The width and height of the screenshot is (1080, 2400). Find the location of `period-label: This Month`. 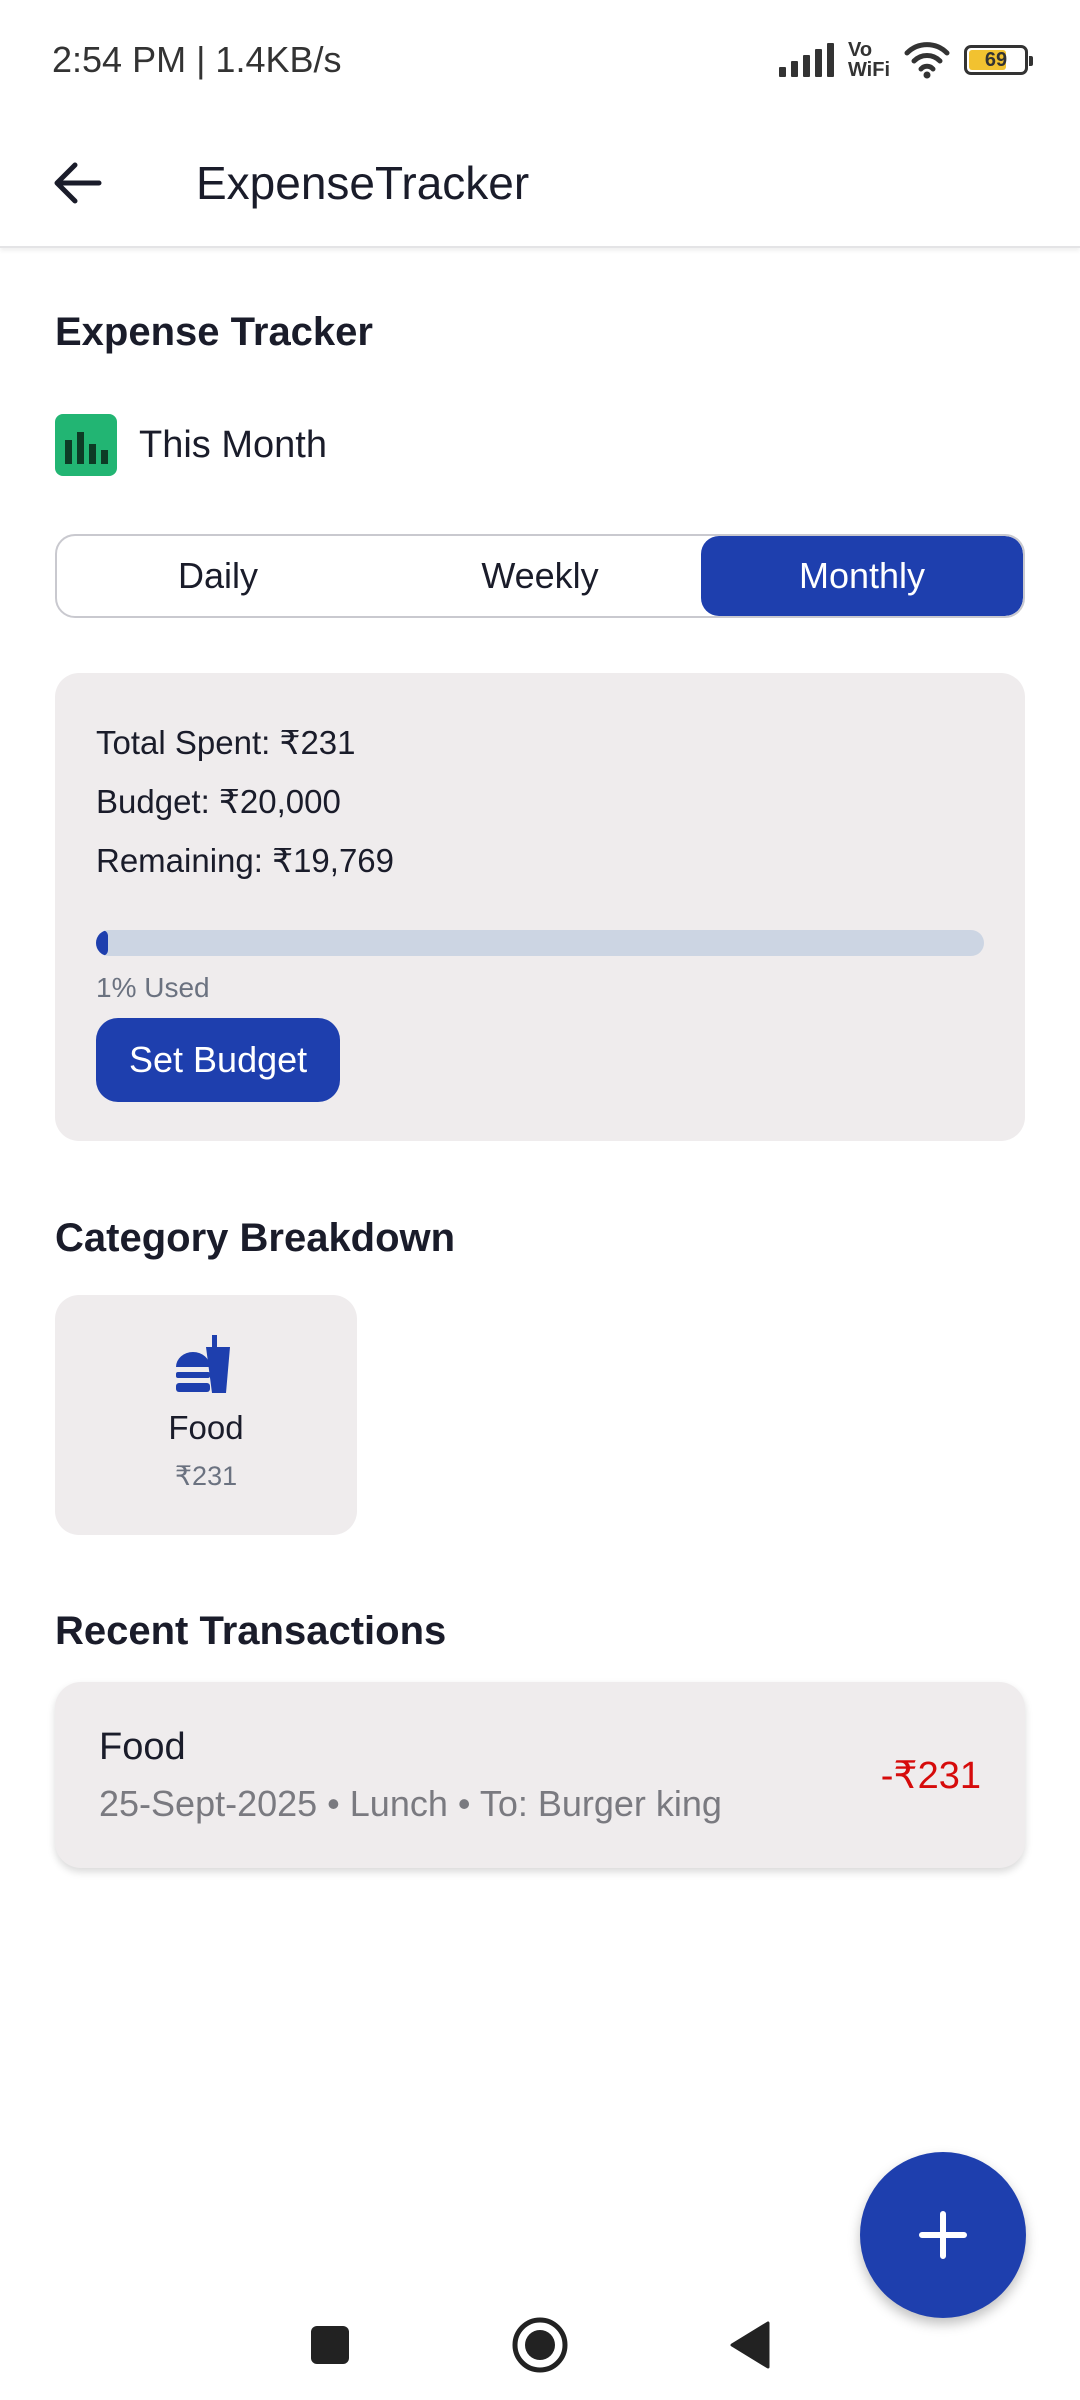

period-label: This Month is located at coordinates (233, 444).